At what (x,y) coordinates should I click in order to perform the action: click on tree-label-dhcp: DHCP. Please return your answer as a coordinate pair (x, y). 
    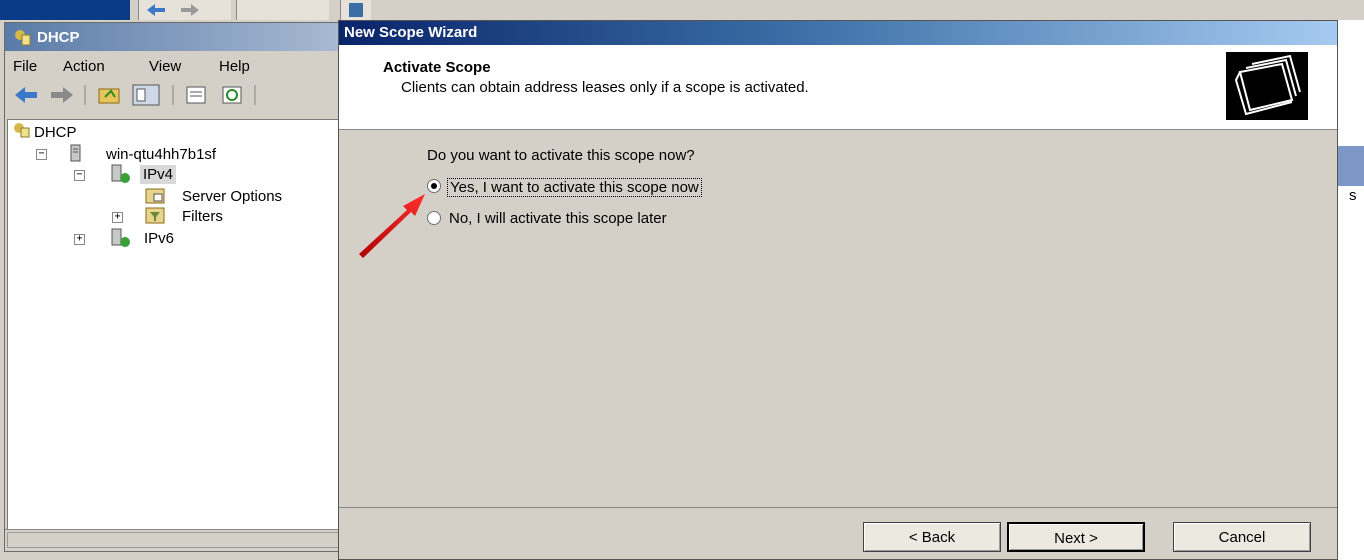
    Looking at the image, I should click on (55, 132).